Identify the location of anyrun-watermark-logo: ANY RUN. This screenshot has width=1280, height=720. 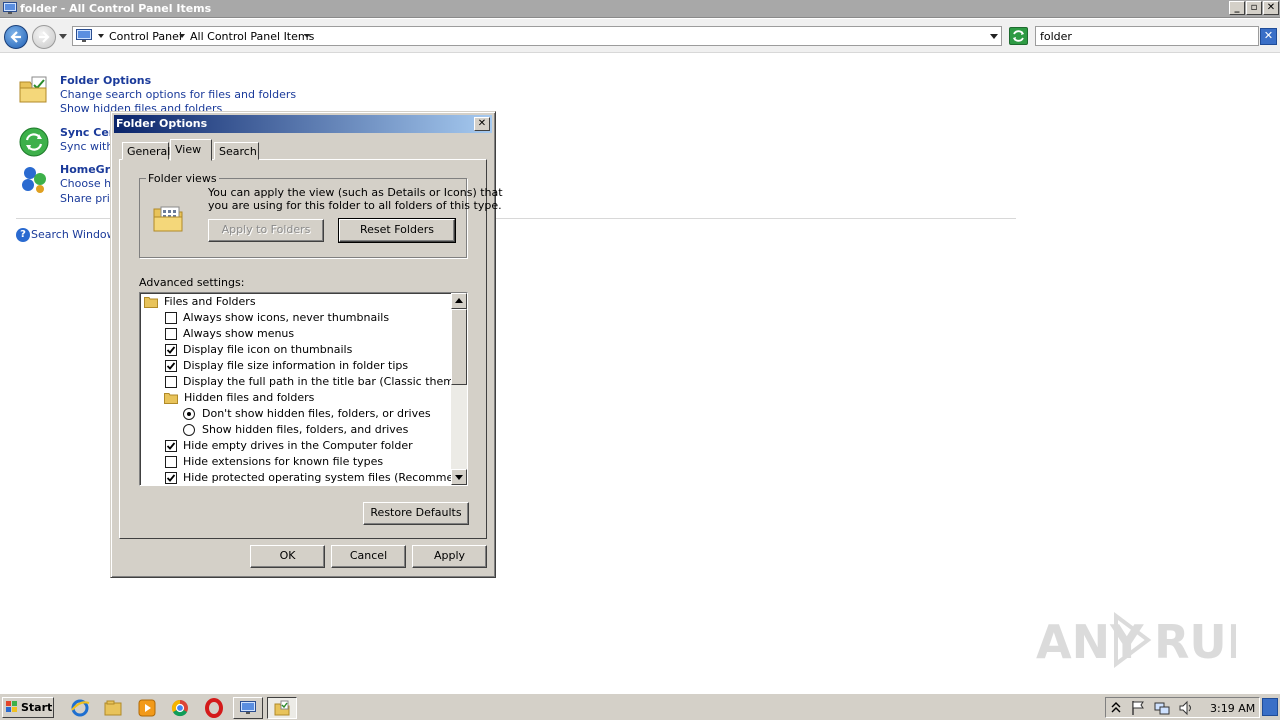
(1136, 640).